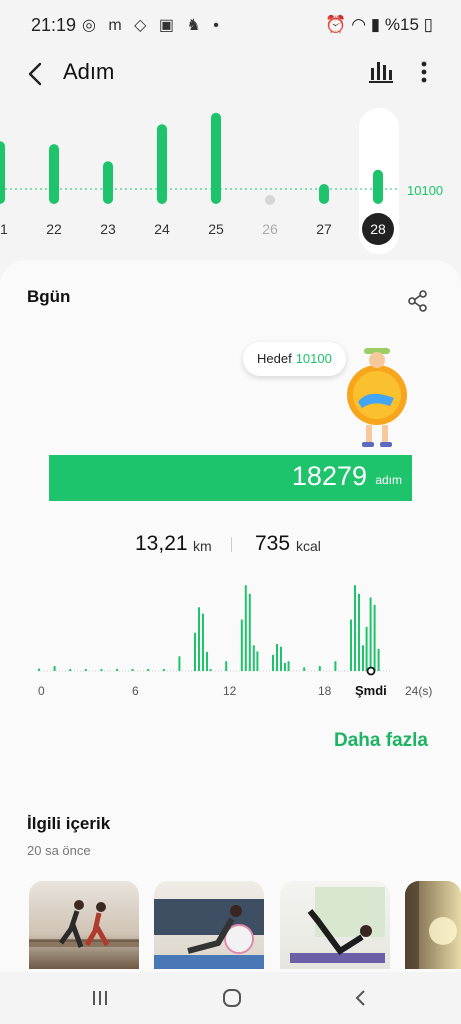  I want to click on week-day-label-21: 21, so click(4, 229).